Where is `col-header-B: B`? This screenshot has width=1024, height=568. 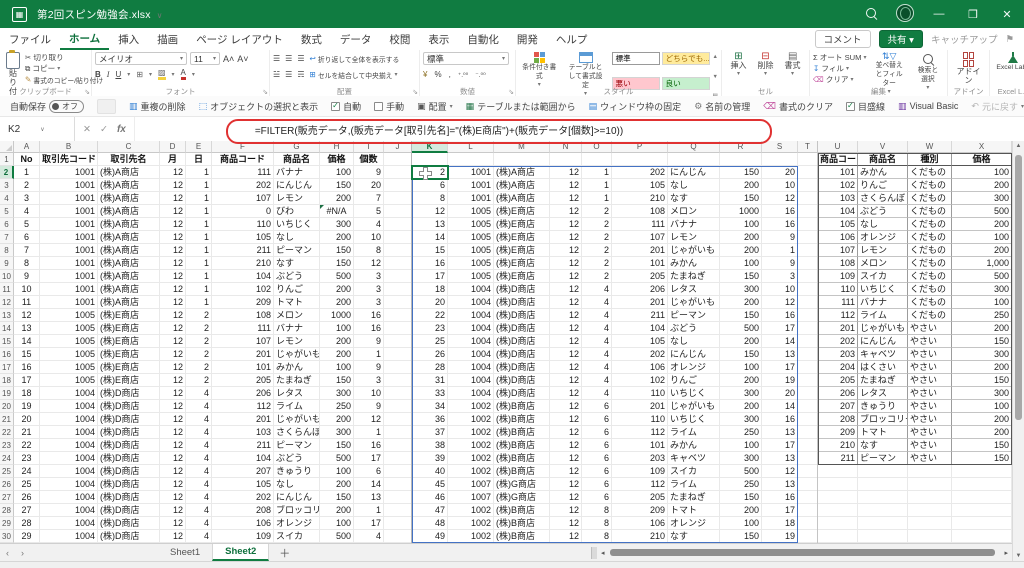
col-header-B: B is located at coordinates (69, 147).